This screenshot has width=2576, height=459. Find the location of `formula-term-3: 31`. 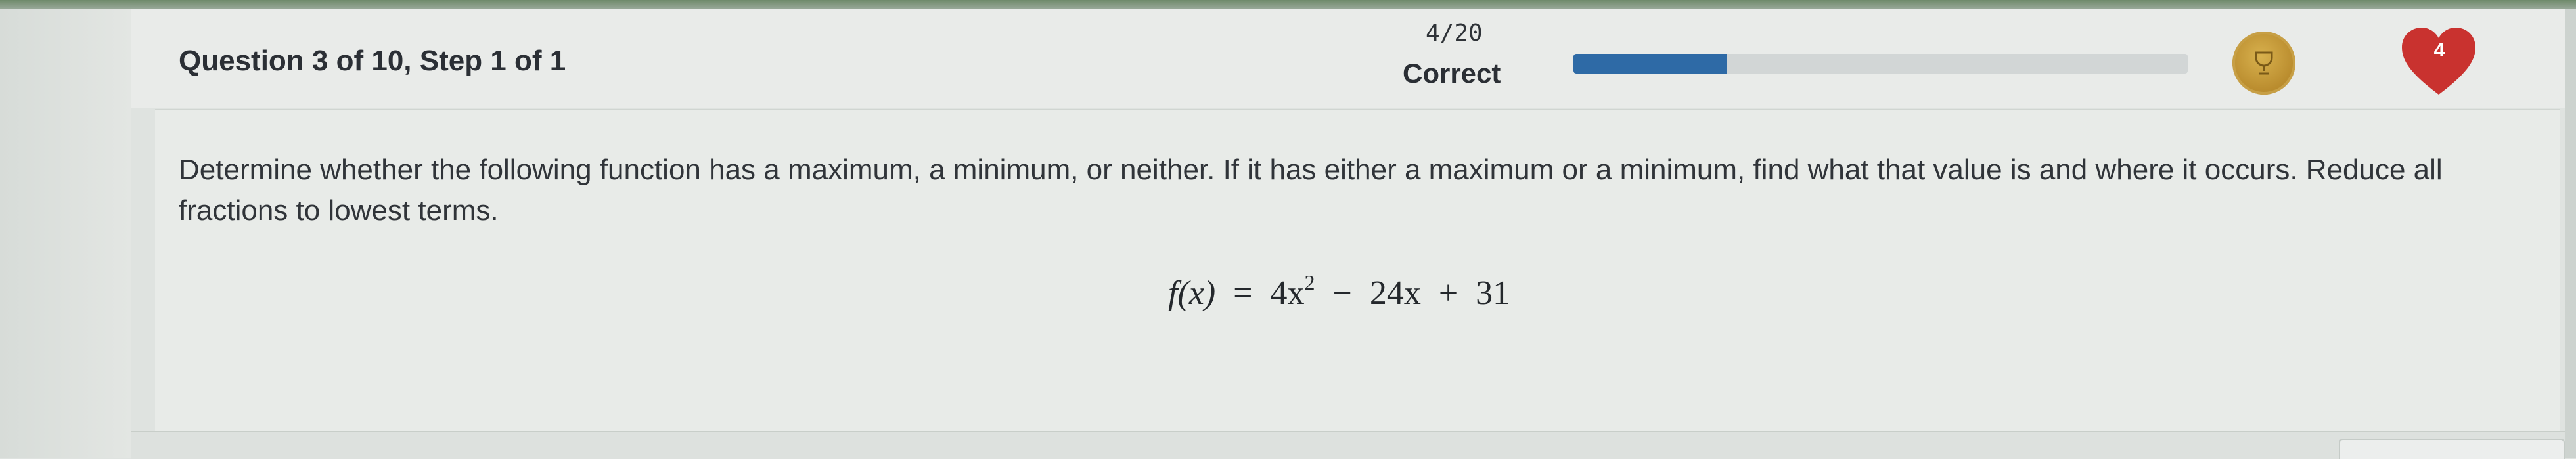

formula-term-3: 31 is located at coordinates (1493, 293).